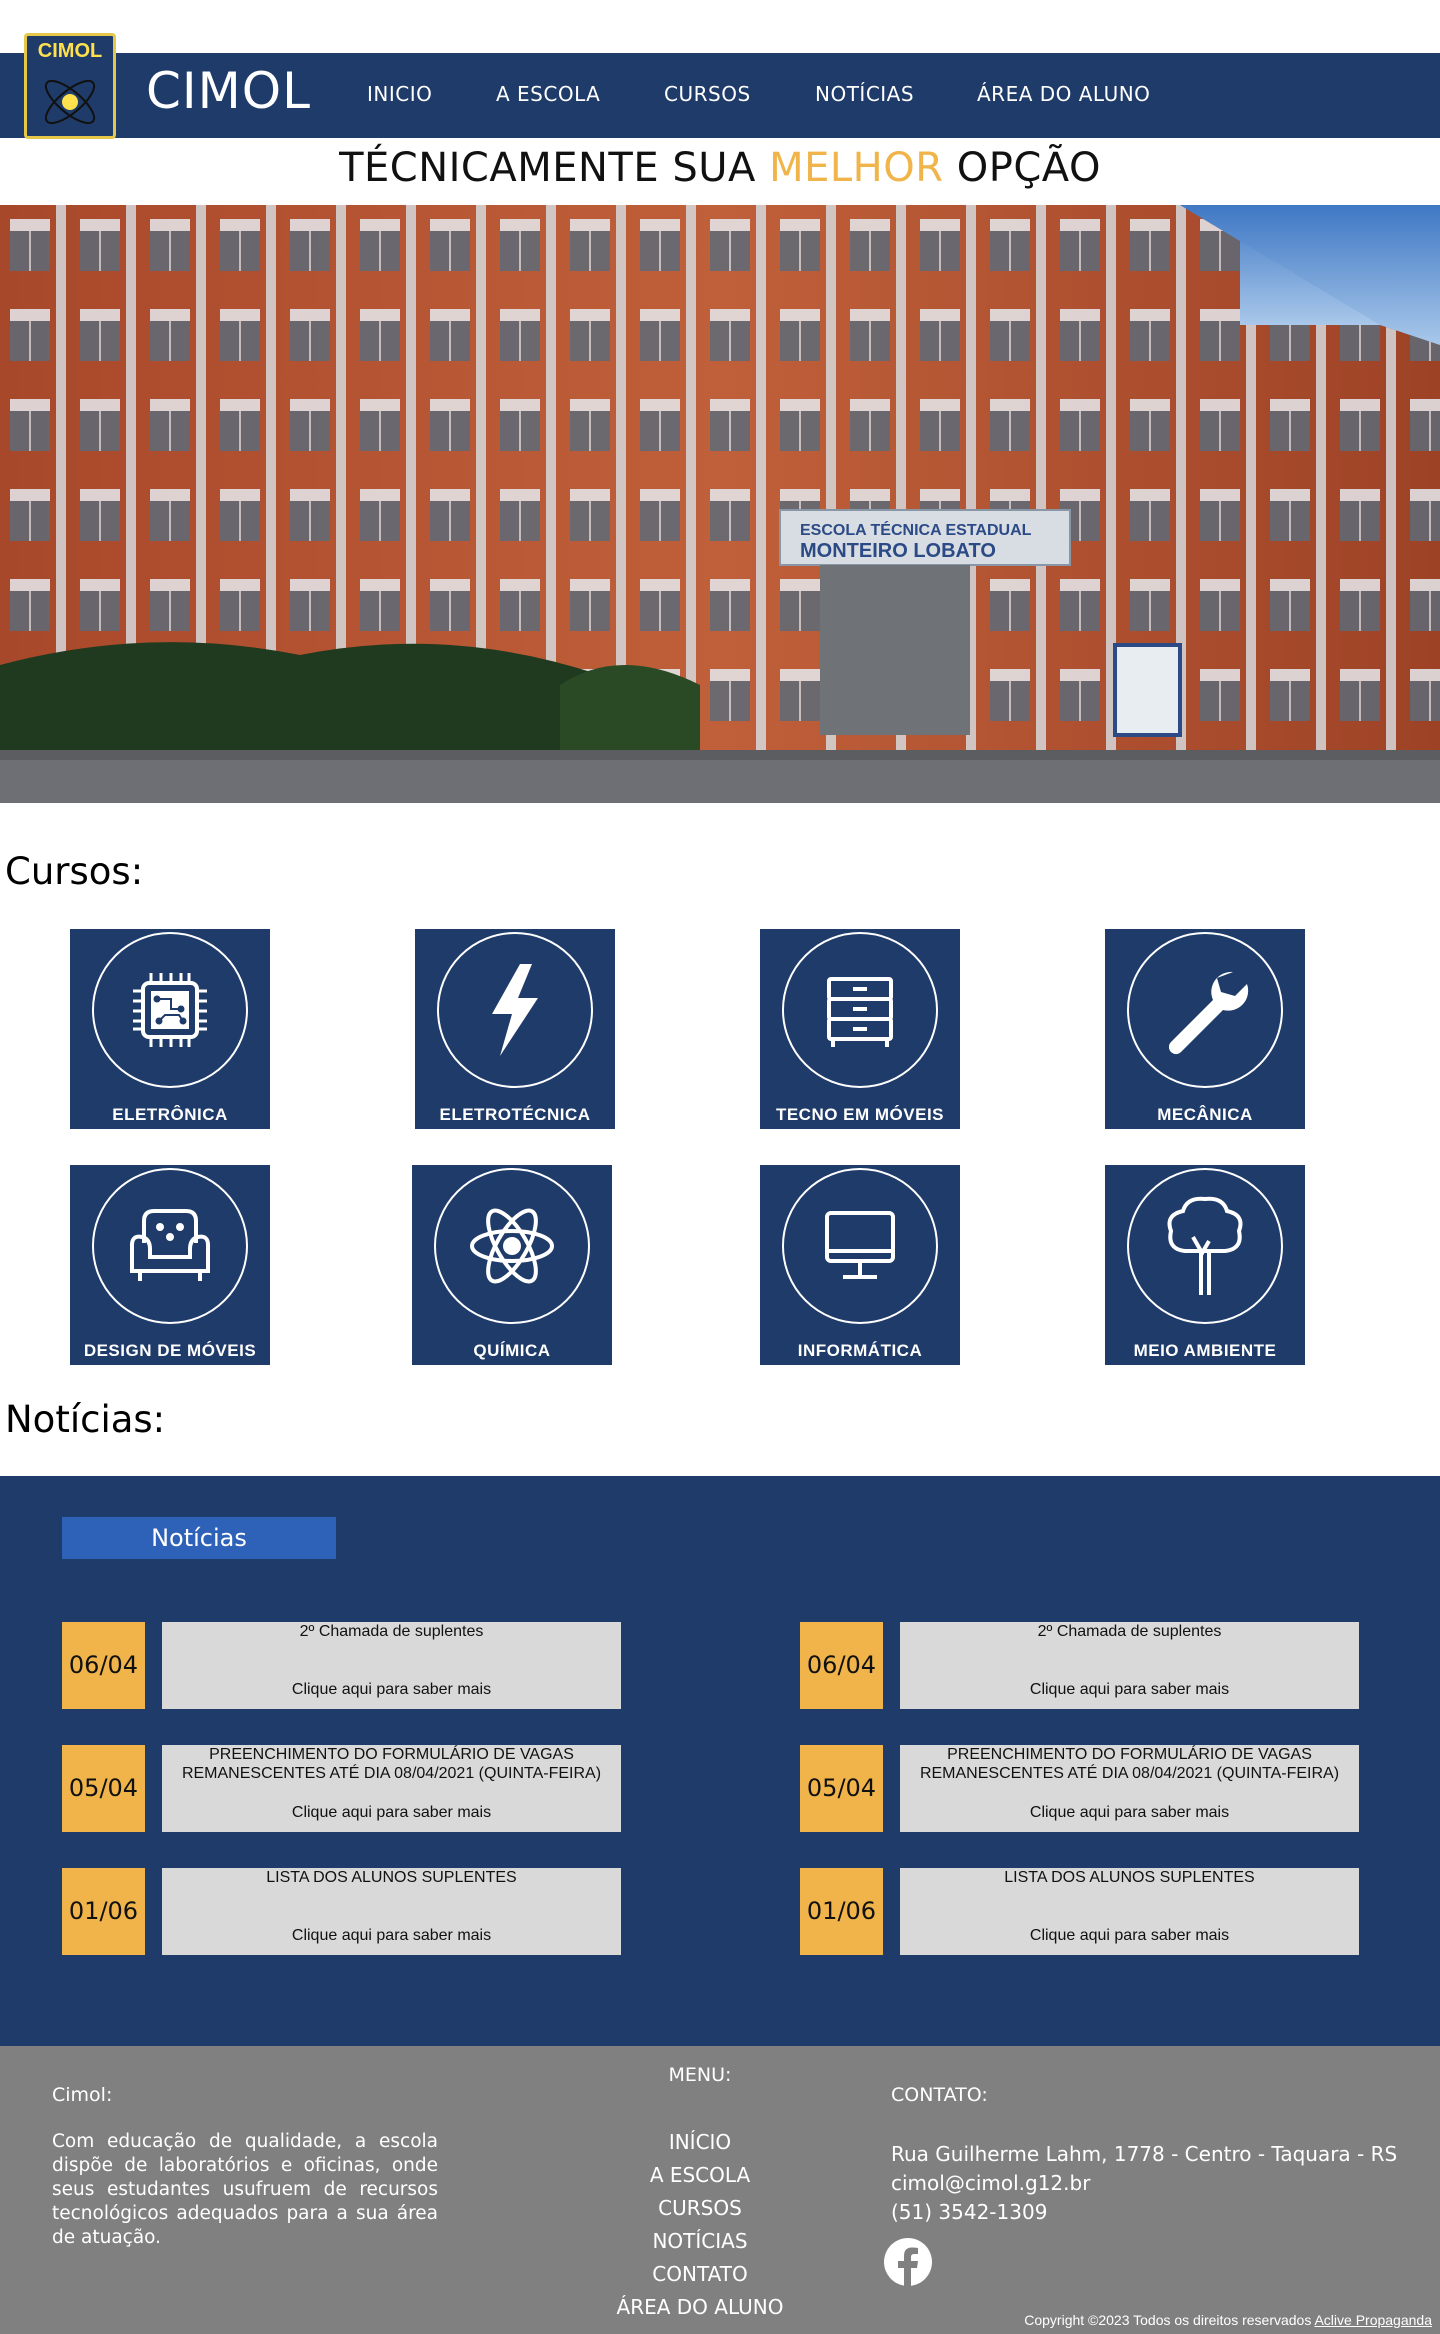 The height and width of the screenshot is (2334, 1440). What do you see at coordinates (700, 2075) in the screenshot?
I see `footer-menu-title: MENU:` at bounding box center [700, 2075].